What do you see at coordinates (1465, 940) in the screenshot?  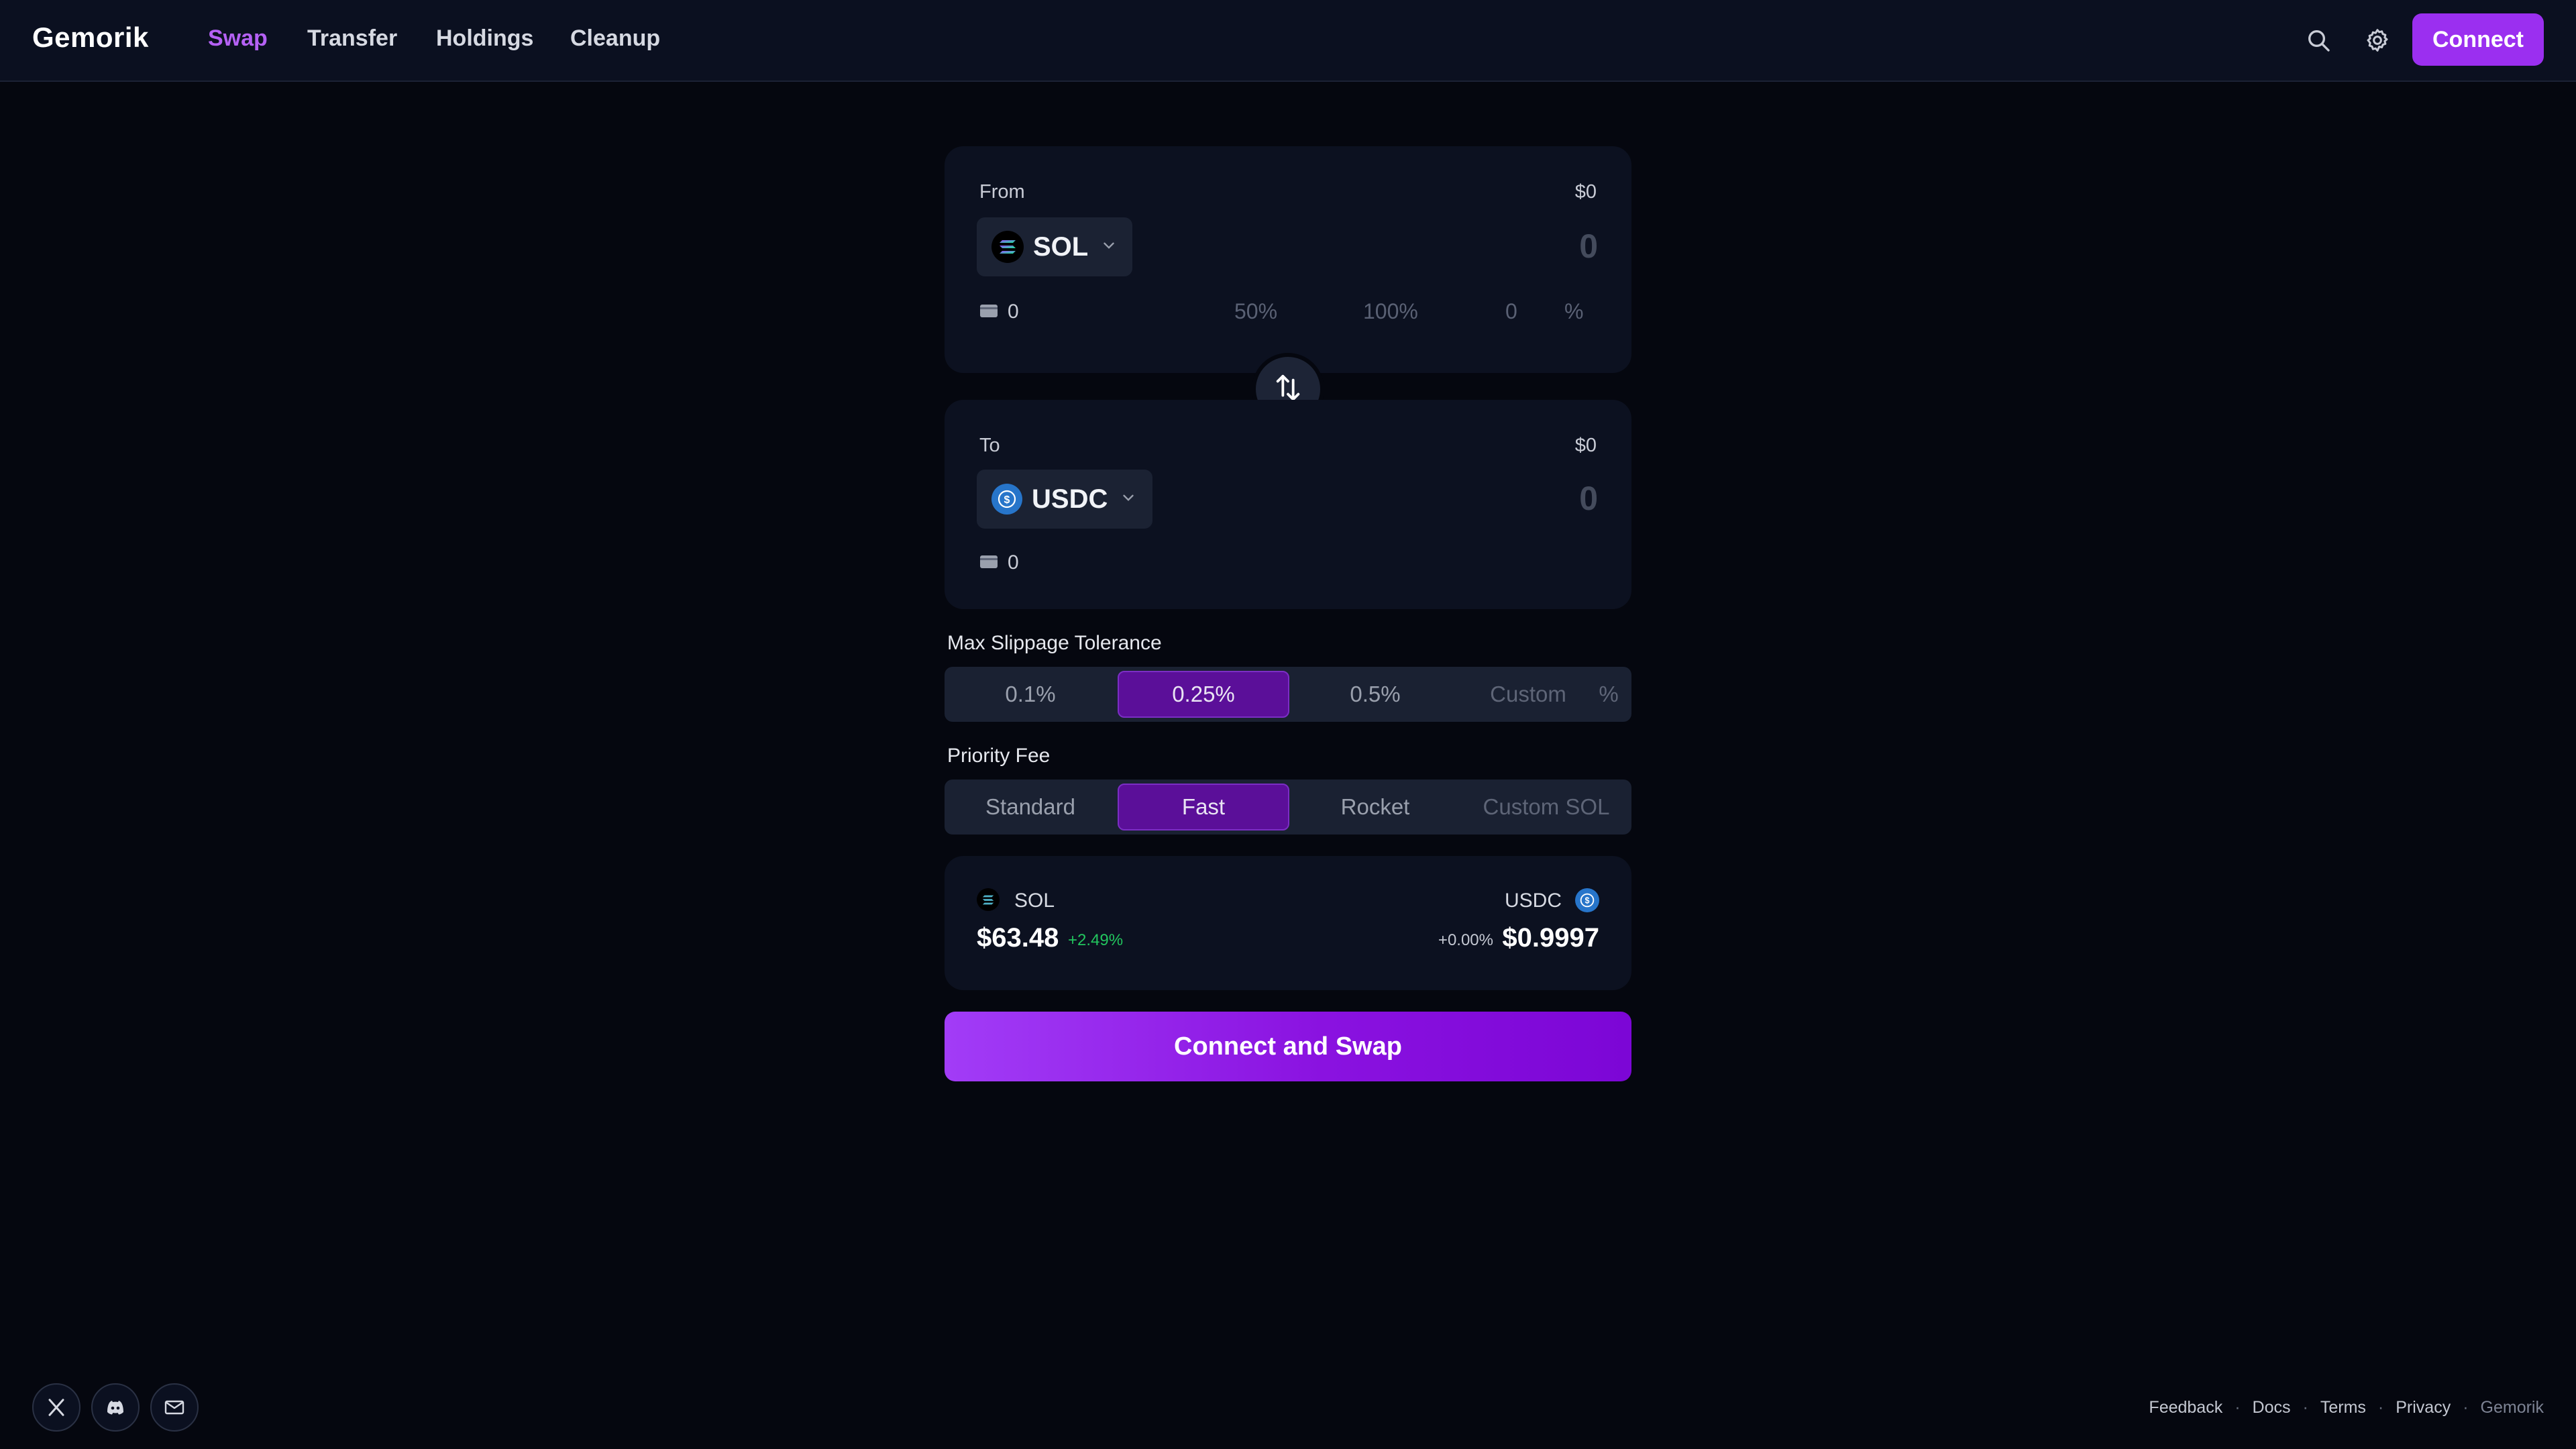 I see `price-right-change: +0.00%` at bounding box center [1465, 940].